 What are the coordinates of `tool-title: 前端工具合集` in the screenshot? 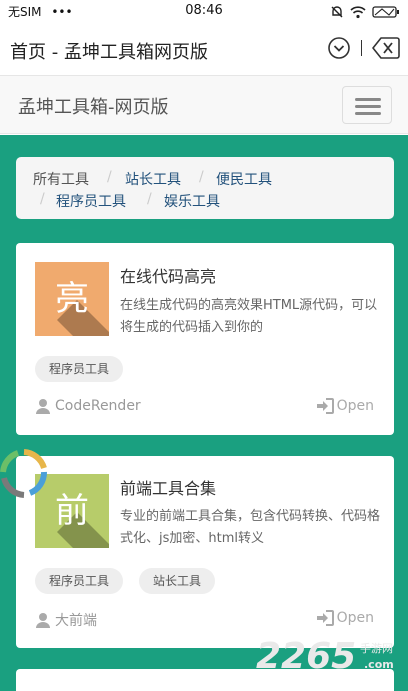 It's located at (168, 487).